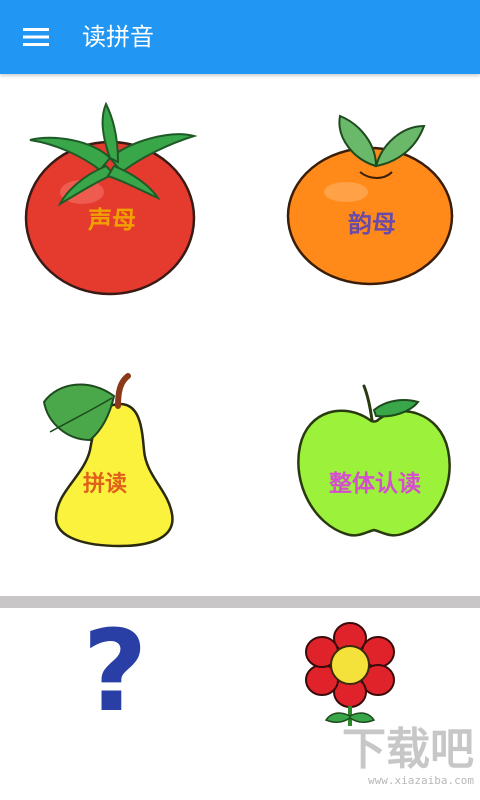  Describe the element at coordinates (36, 37) in the screenshot. I see `hamburger-menu-icon` at that location.